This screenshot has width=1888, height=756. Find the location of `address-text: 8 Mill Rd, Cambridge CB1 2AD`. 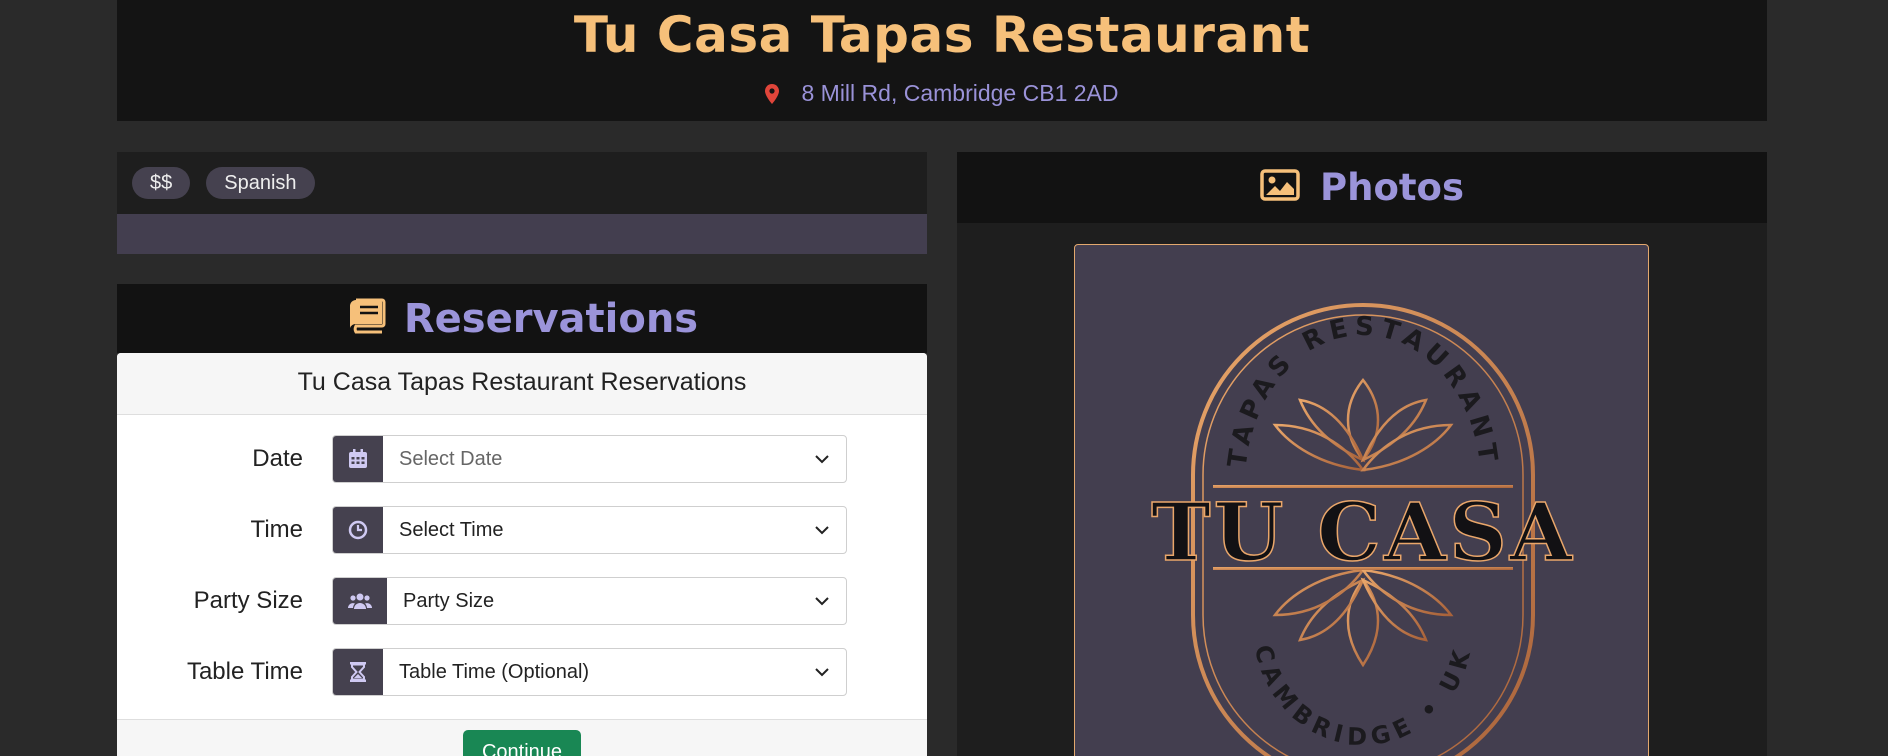

address-text: 8 Mill Rd, Cambridge CB1 2AD is located at coordinates (959, 93).